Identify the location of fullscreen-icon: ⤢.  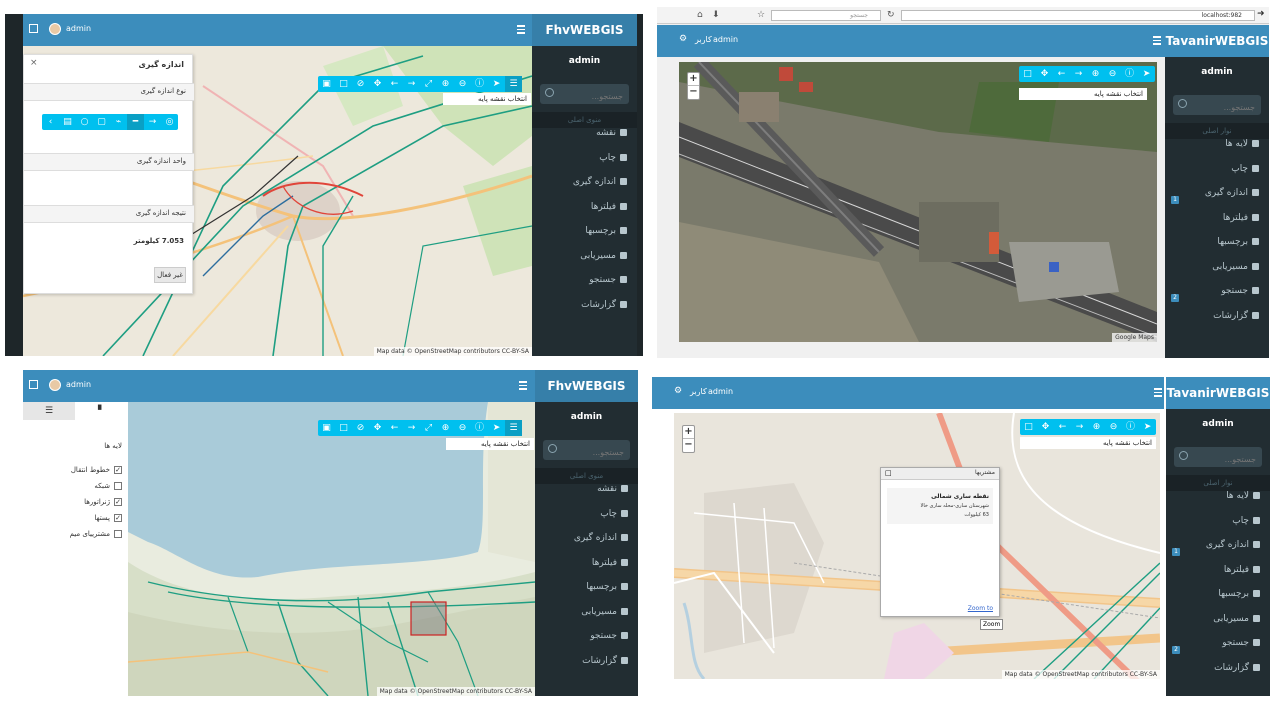
(428, 428).